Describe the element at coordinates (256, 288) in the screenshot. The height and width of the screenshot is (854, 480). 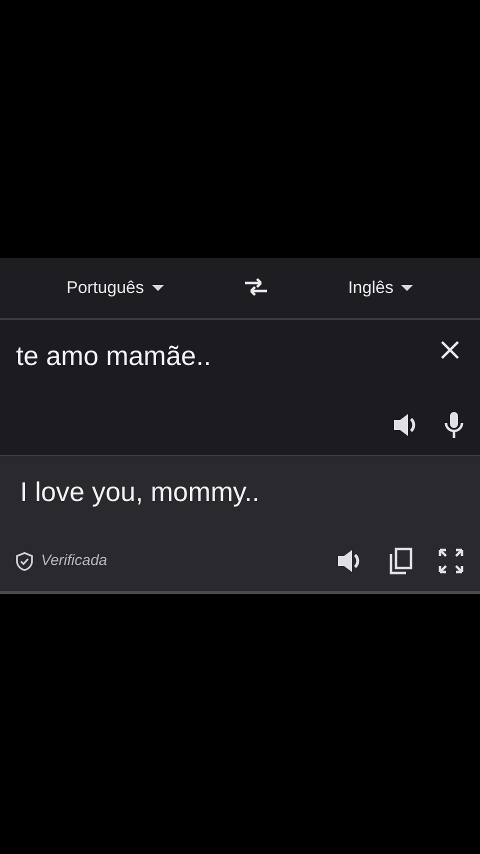
I see `swap-languages-button` at that location.